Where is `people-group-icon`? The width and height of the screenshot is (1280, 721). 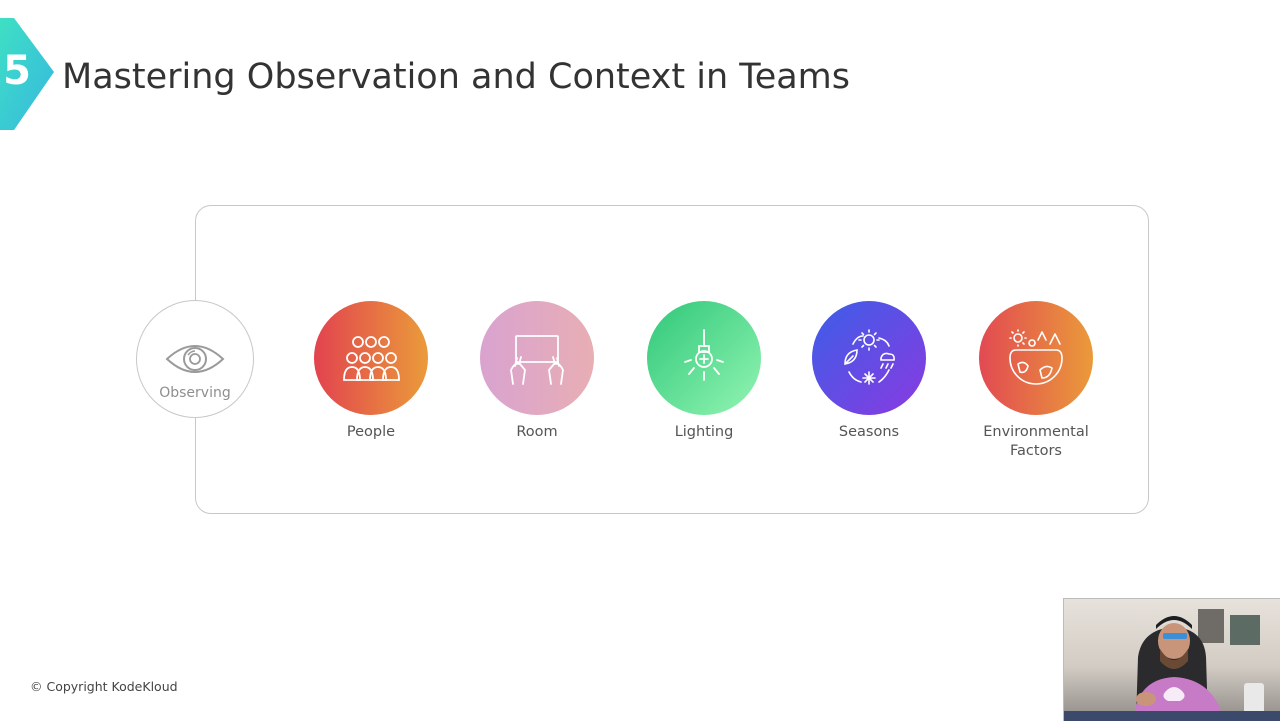 people-group-icon is located at coordinates (371, 358).